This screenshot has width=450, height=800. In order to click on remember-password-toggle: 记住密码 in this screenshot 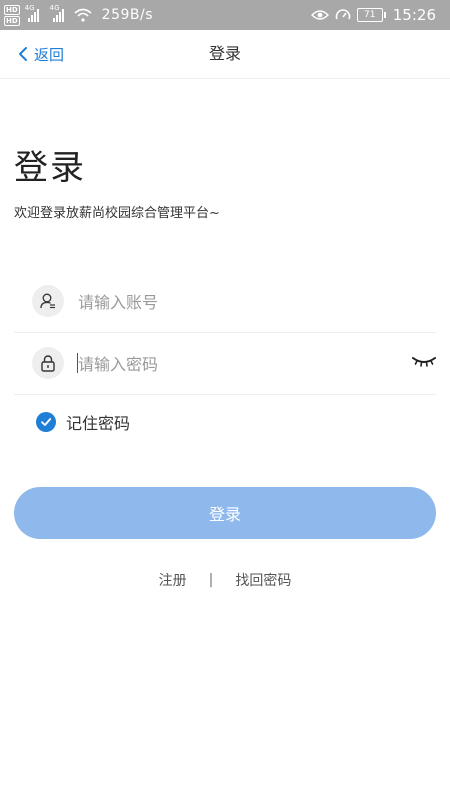, I will do `click(83, 422)`.